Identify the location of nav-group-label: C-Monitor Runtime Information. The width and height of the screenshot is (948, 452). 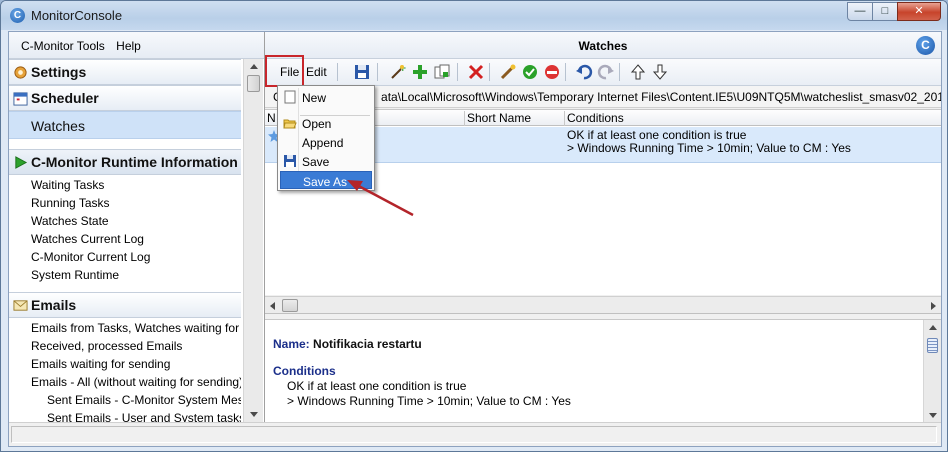
(134, 162).